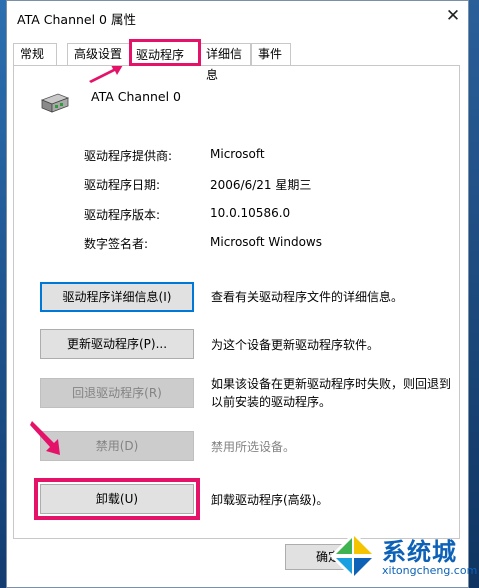 The height and width of the screenshot is (588, 479). I want to click on signer-value: Microsoft Windows, so click(266, 242).